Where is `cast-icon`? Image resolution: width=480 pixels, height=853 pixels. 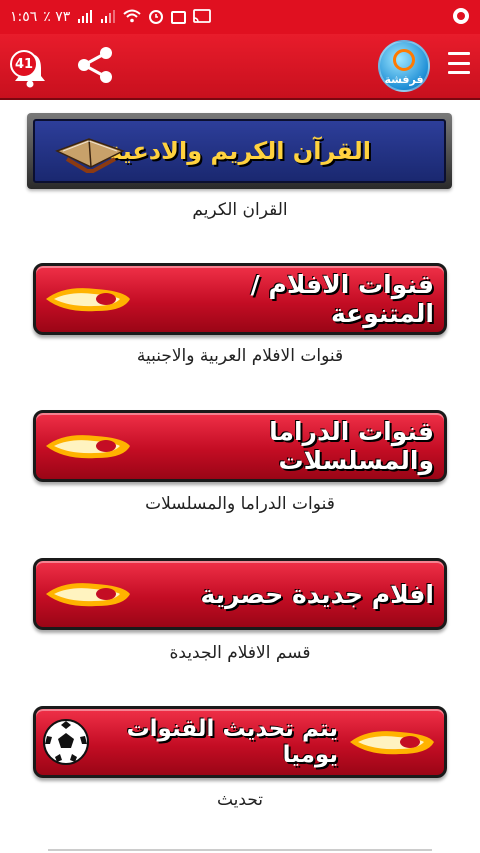 cast-icon is located at coordinates (202, 17).